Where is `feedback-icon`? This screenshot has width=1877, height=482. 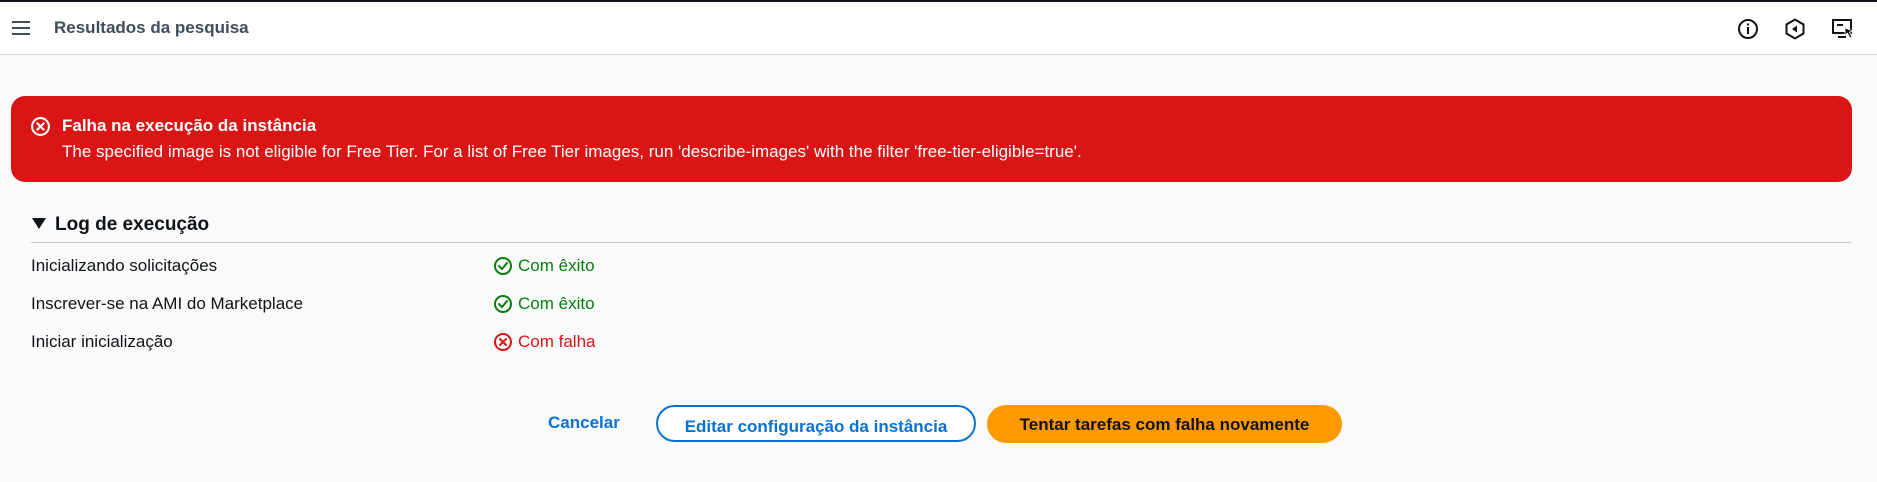
feedback-icon is located at coordinates (1795, 29).